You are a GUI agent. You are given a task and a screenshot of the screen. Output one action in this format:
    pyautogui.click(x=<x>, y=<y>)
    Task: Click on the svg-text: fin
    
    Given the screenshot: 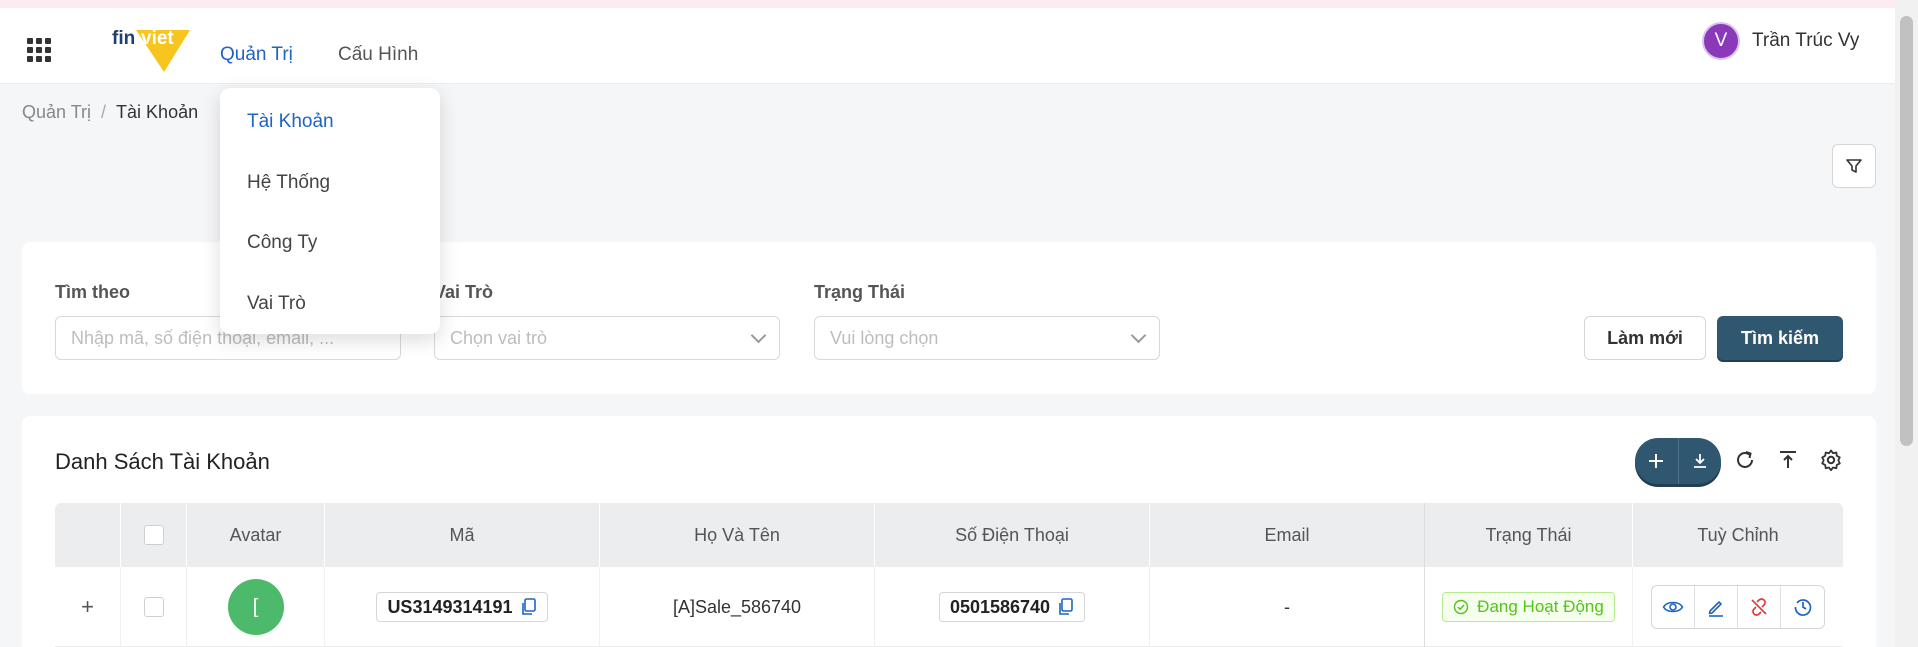 What is the action you would take?
    pyautogui.click(x=123, y=38)
    